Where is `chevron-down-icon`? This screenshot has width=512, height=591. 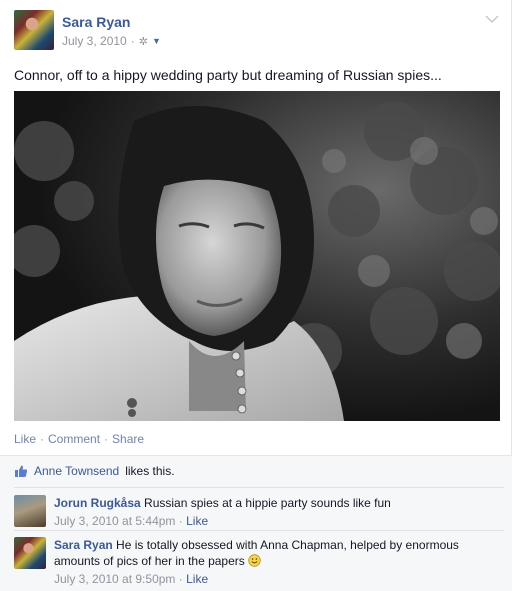
chevron-down-icon is located at coordinates (492, 19).